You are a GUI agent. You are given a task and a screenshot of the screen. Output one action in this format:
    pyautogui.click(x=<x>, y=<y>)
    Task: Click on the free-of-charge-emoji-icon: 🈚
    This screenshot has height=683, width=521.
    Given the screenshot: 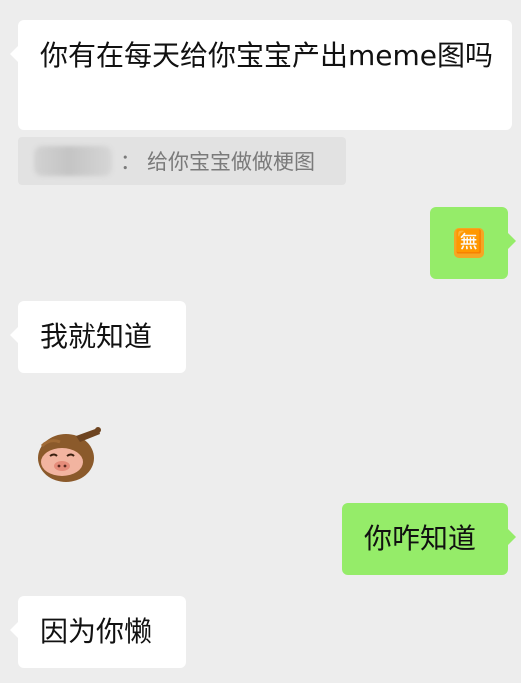 What is the action you would take?
    pyautogui.click(x=469, y=243)
    